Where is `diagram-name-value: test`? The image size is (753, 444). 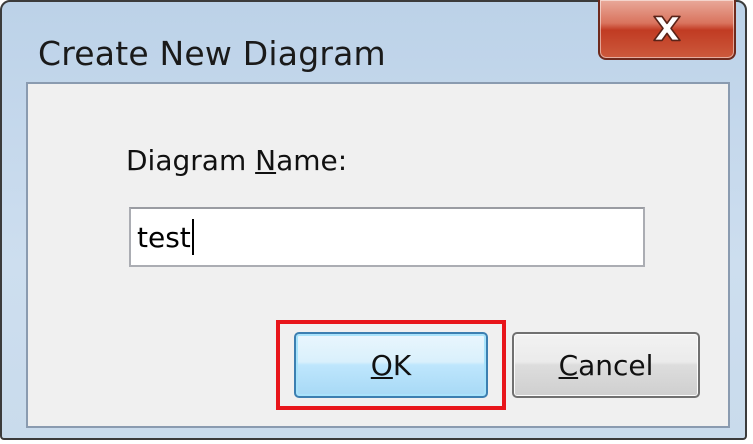
diagram-name-value: test is located at coordinates (164, 237).